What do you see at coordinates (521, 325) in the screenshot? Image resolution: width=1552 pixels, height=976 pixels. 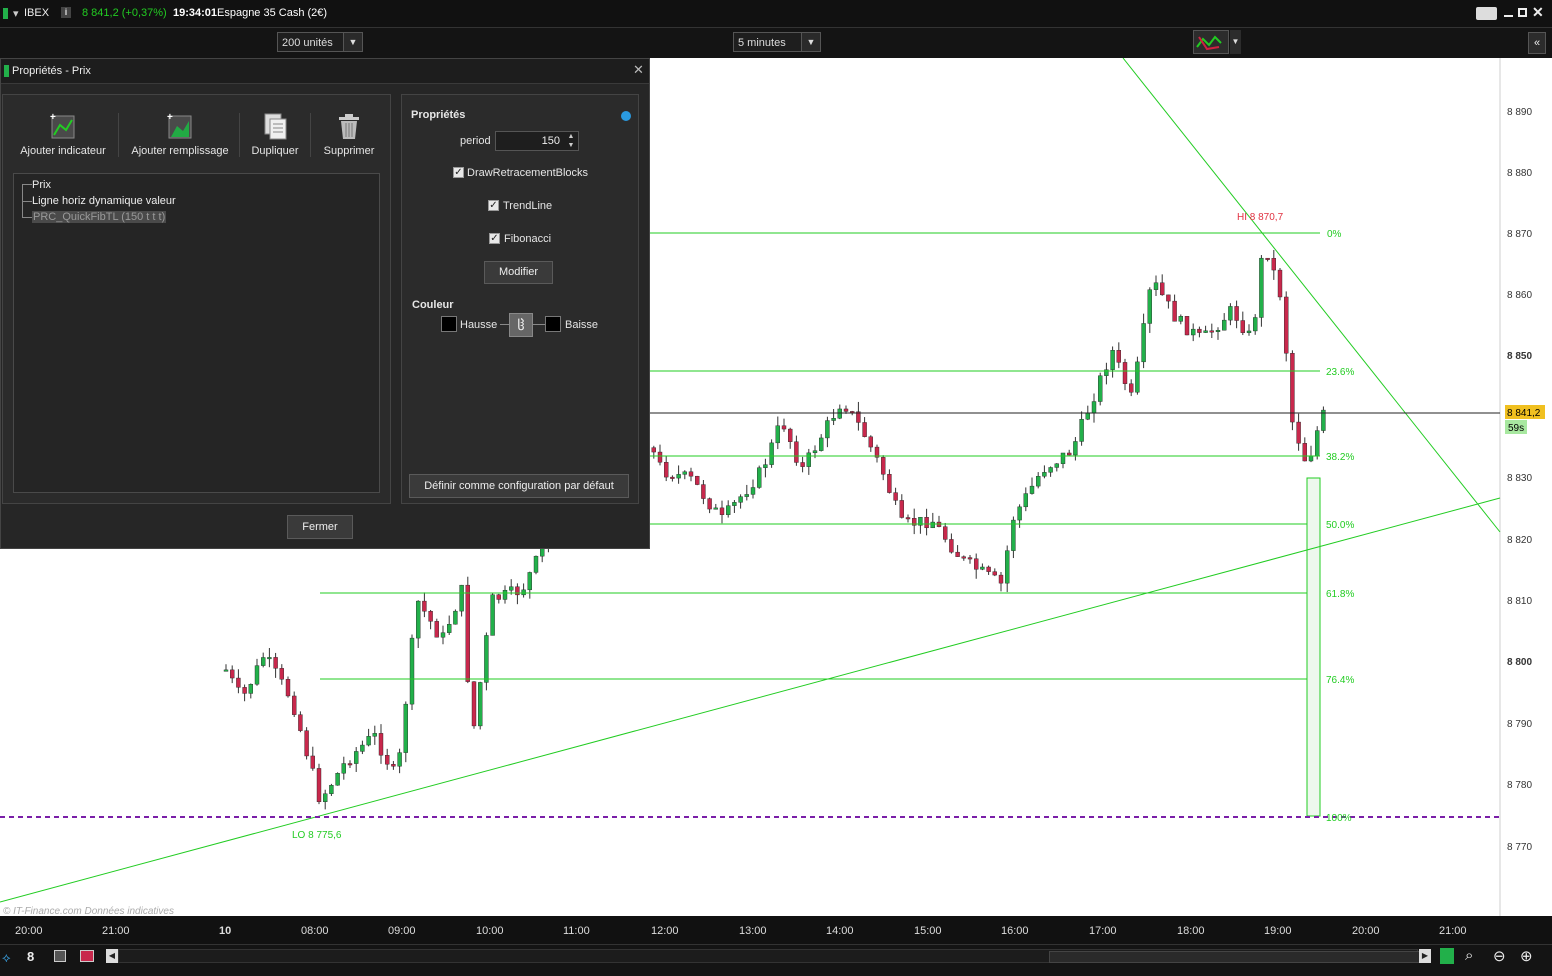 I see `link-colors-icon: ჱ` at bounding box center [521, 325].